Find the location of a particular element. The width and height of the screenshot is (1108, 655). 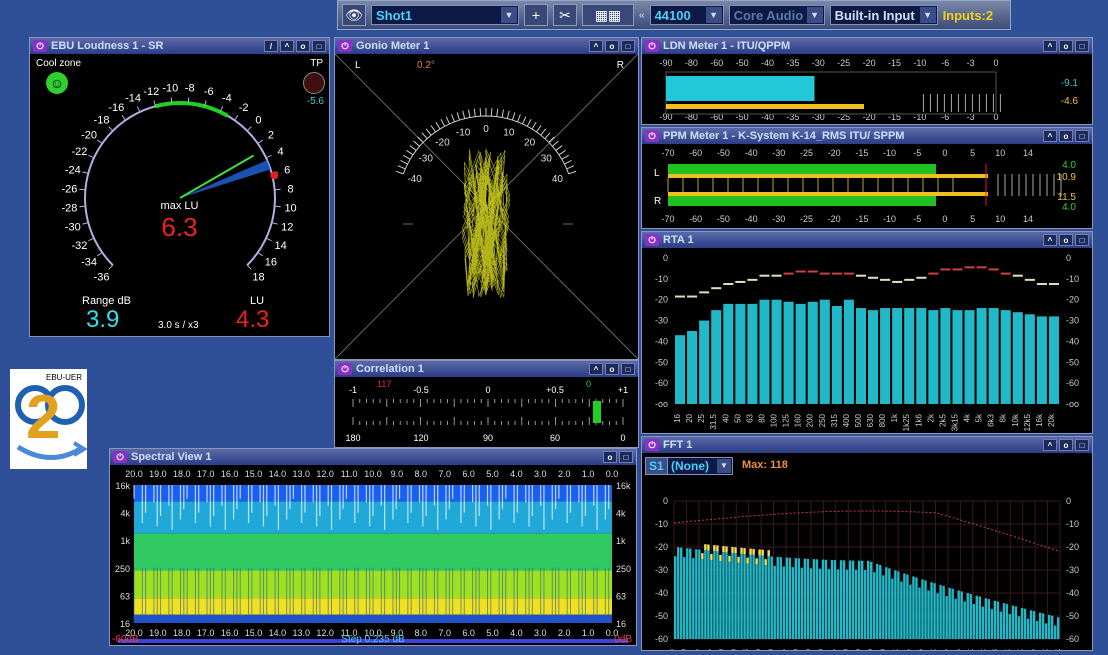

window-title: FFT 1 is located at coordinates (852, 445).